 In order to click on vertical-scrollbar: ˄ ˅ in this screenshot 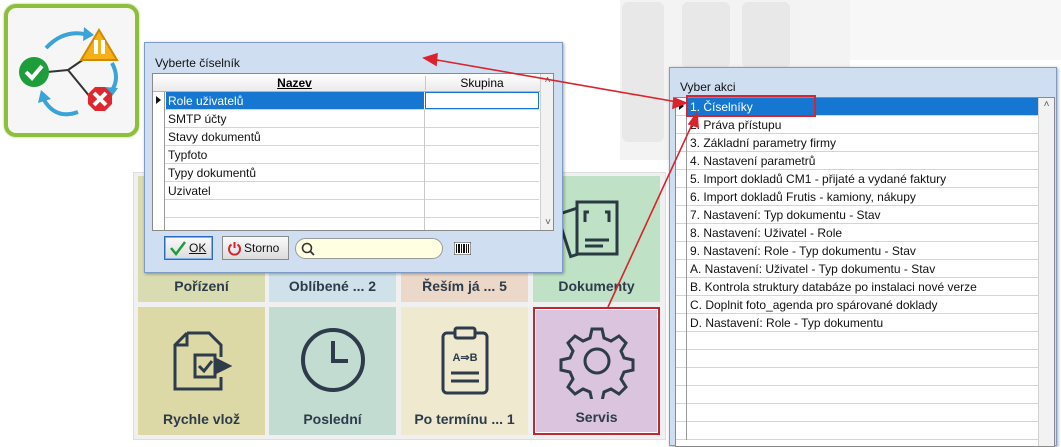, I will do `click(546, 152)`.